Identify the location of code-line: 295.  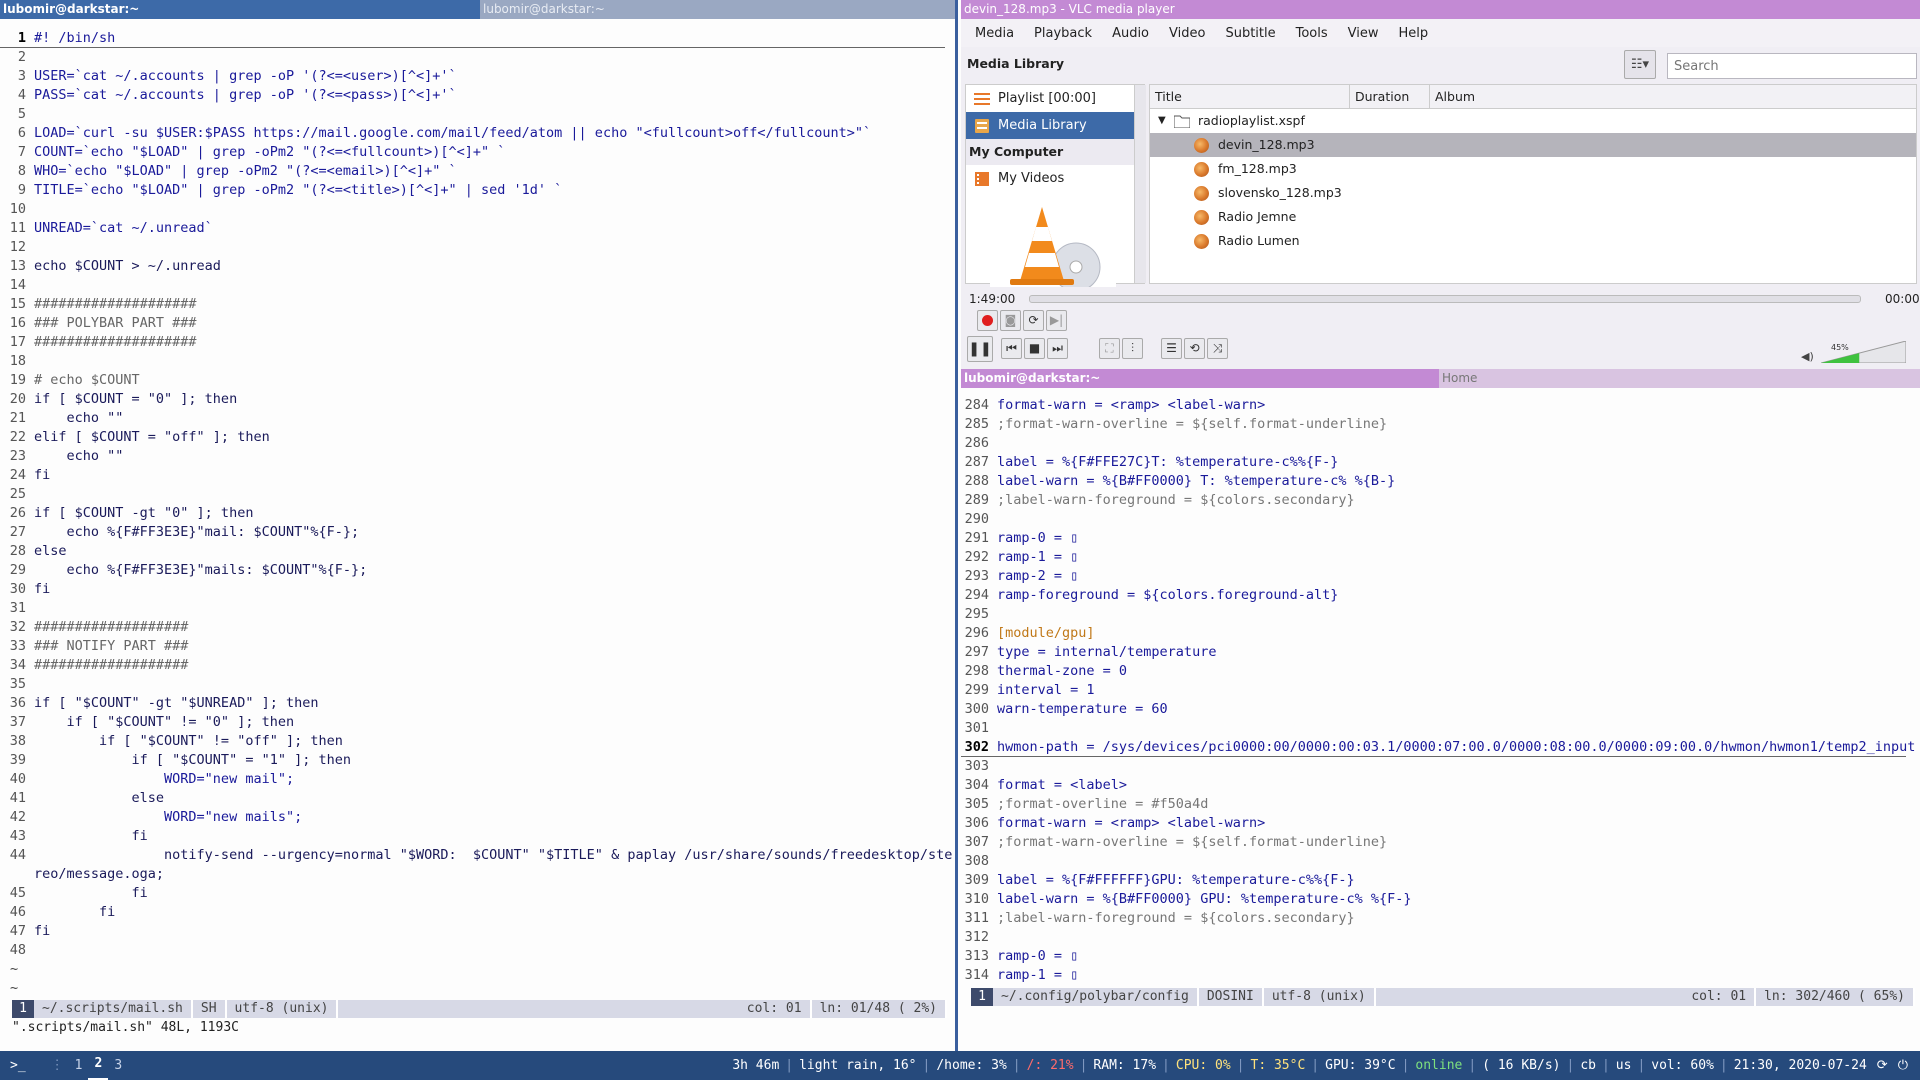
(1440, 614).